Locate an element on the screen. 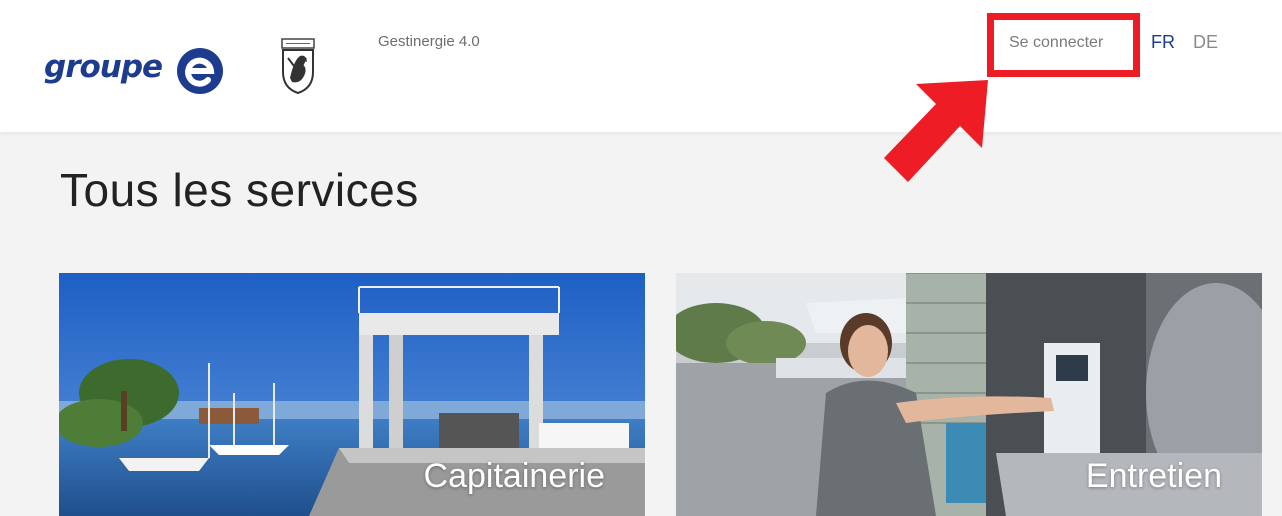  brand-wordmark: groupe is located at coordinates (103, 67).